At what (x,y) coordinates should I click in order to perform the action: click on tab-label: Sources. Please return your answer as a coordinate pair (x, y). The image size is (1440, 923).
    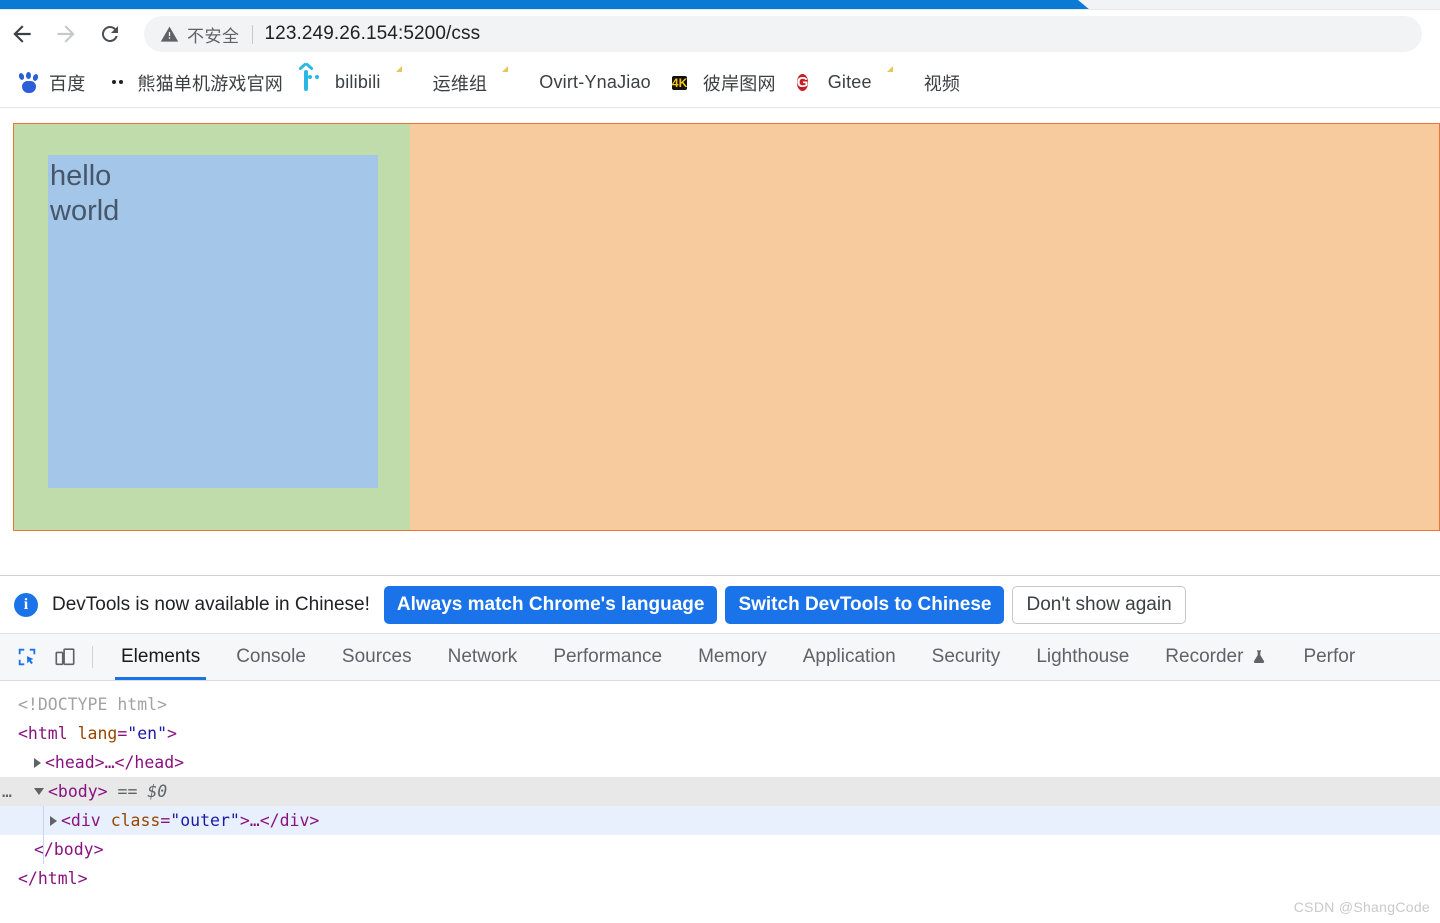
    Looking at the image, I should click on (376, 656).